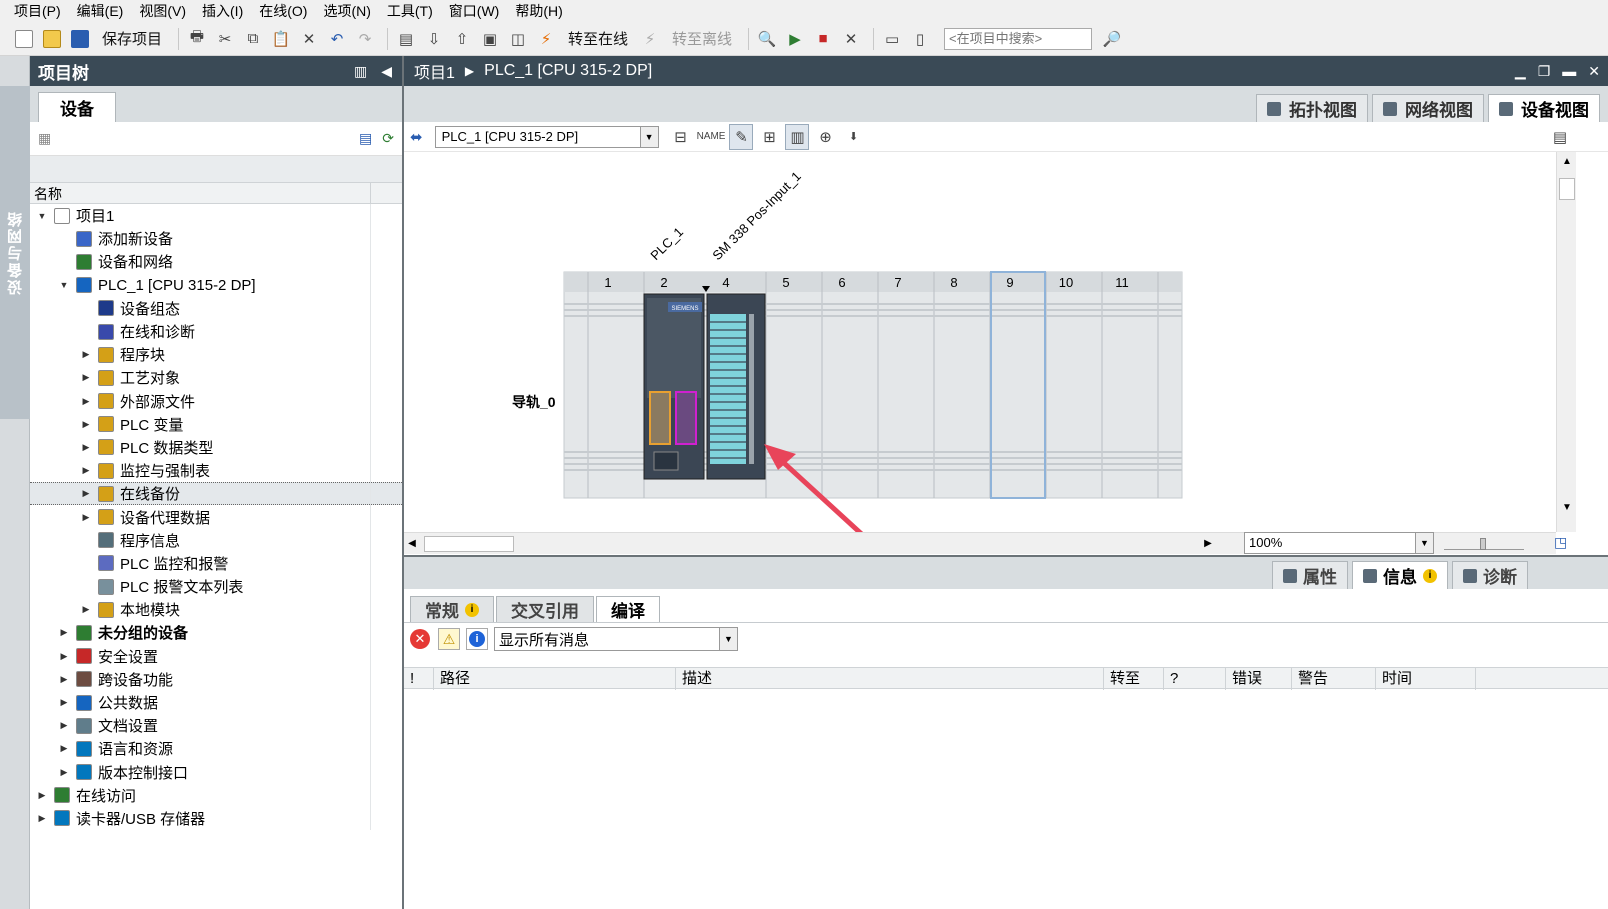 This screenshot has width=1608, height=909. What do you see at coordinates (1259, 679) in the screenshot?
I see `column-header: 错误` at bounding box center [1259, 679].